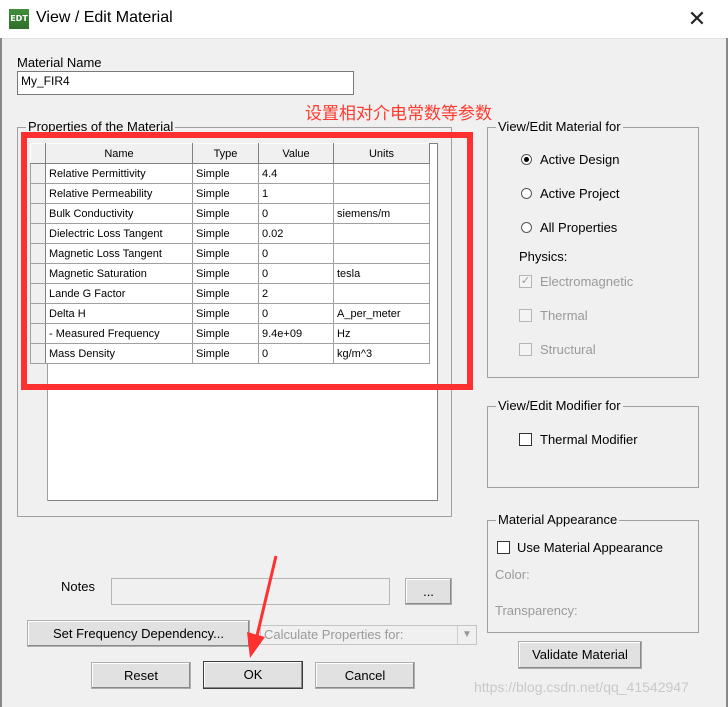  Describe the element at coordinates (78, 586) in the screenshot. I see `notes-label: Notes` at that location.